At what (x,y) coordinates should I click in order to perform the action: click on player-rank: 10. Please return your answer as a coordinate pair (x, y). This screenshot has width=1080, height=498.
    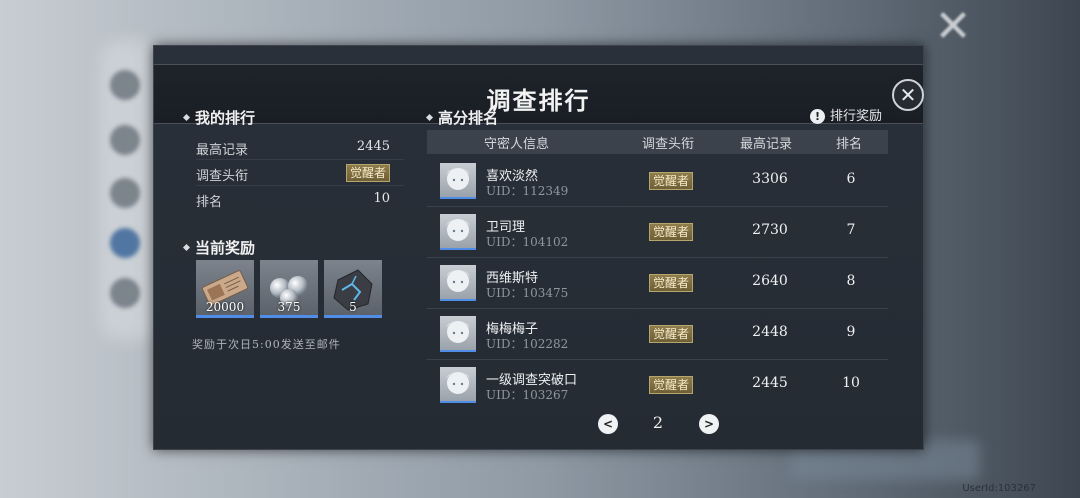
    Looking at the image, I should click on (851, 383).